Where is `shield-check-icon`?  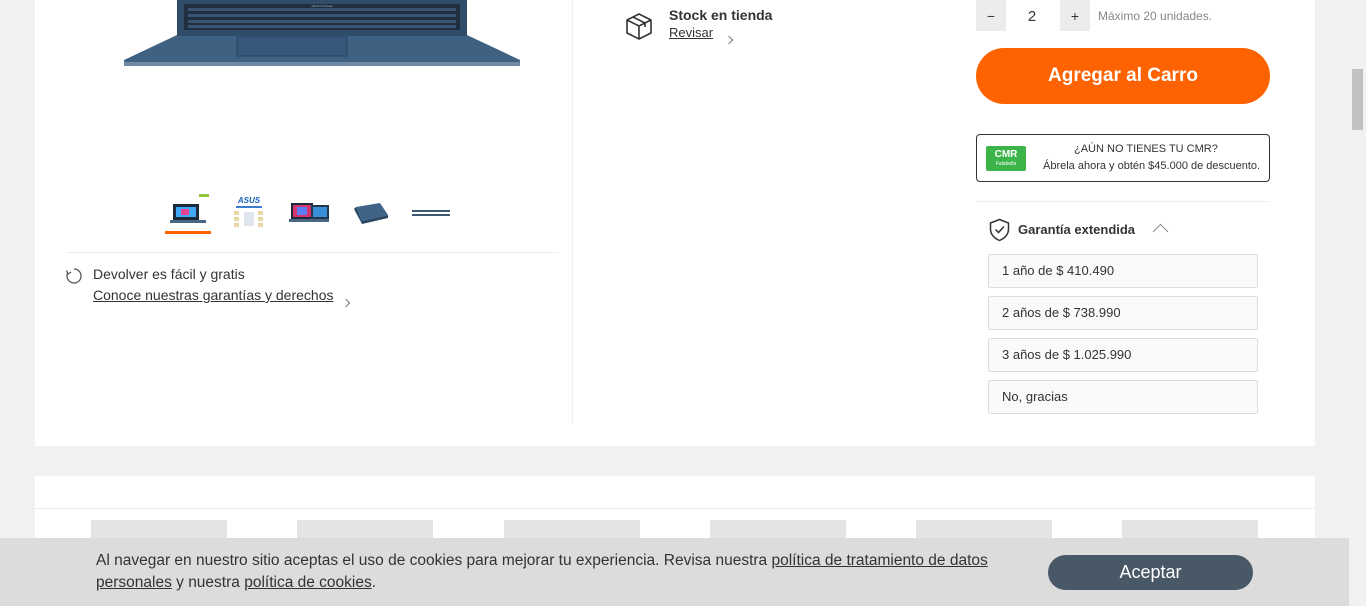 shield-check-icon is located at coordinates (999, 230).